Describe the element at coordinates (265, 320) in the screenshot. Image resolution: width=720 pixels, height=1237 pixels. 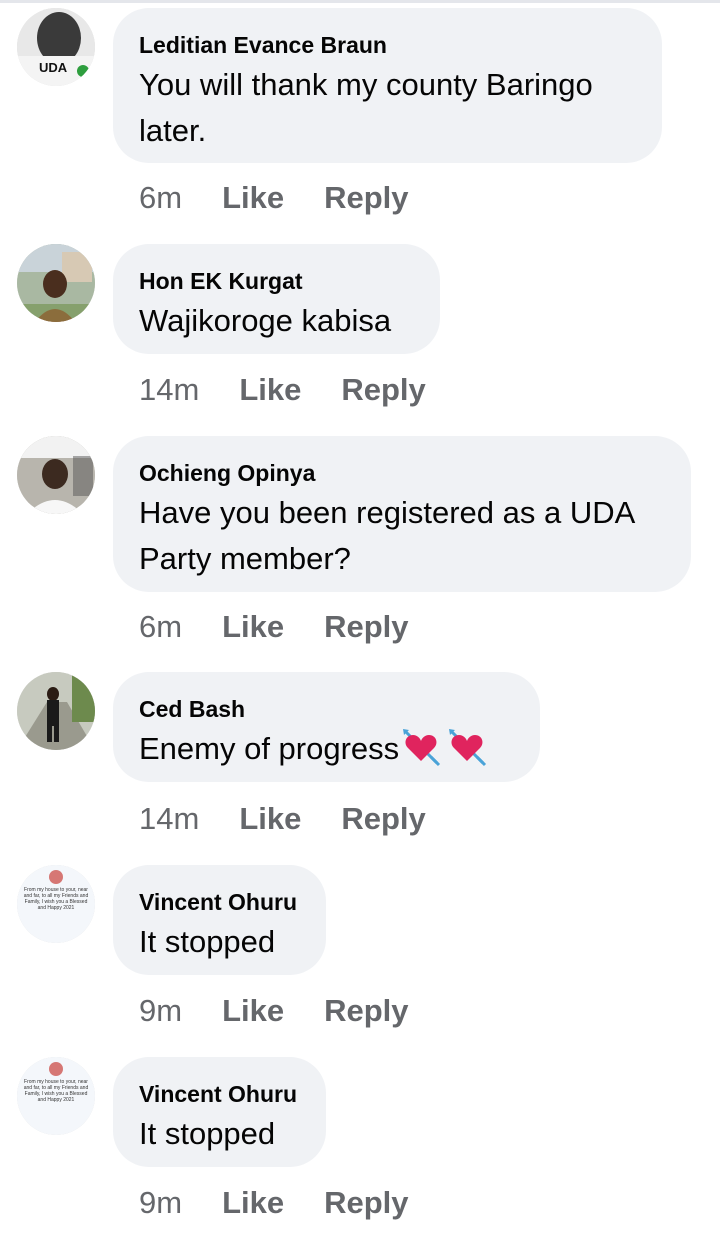
I see `comment-text: Wajikoroge kabisa` at that location.